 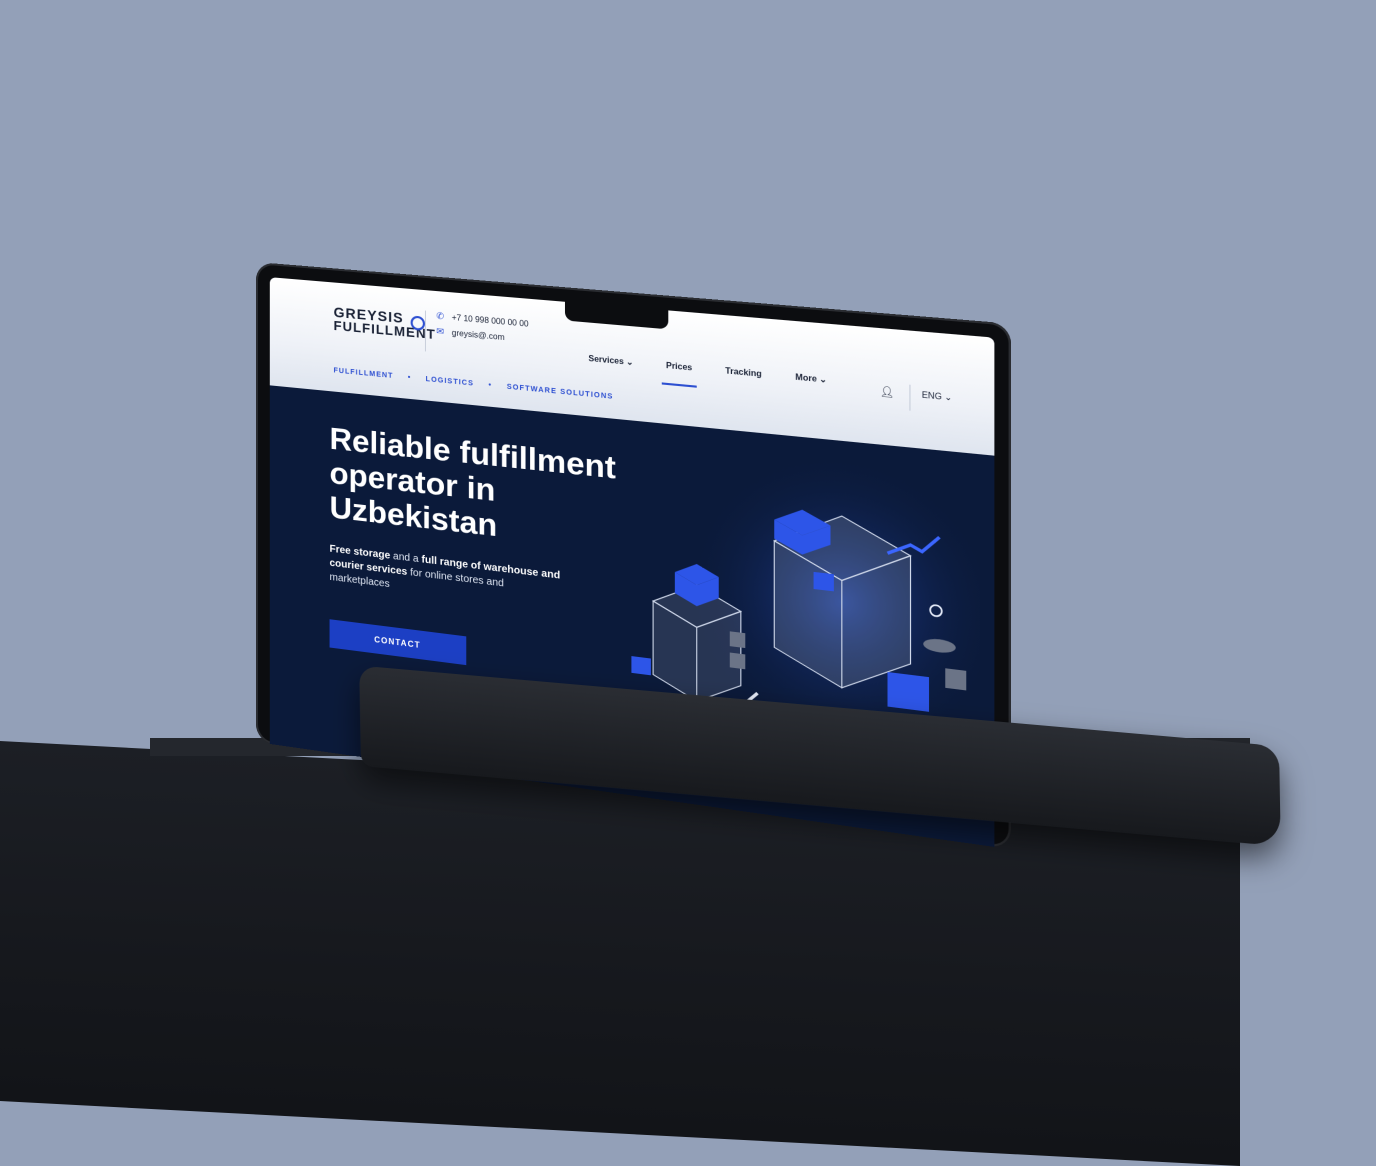 I want to click on nav-services: Services ⌄, so click(x=610, y=360).